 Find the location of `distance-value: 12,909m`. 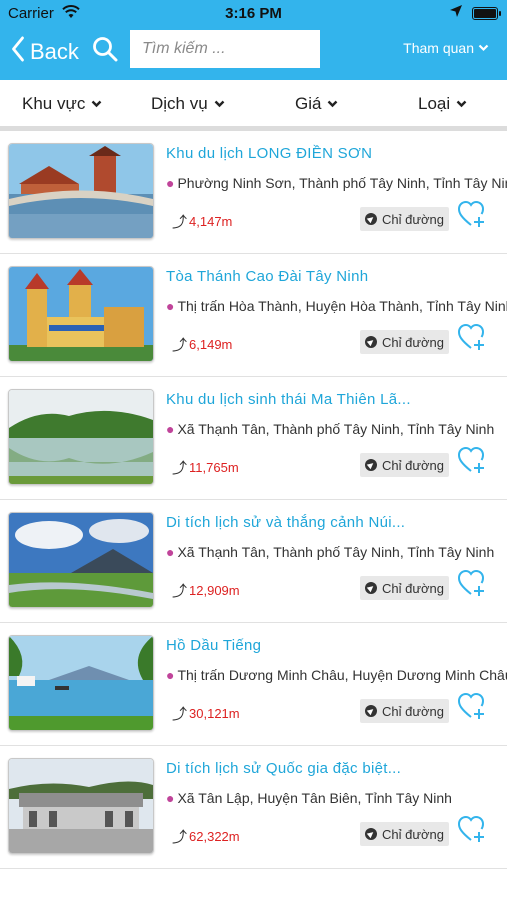

distance-value: 12,909m is located at coordinates (214, 590).